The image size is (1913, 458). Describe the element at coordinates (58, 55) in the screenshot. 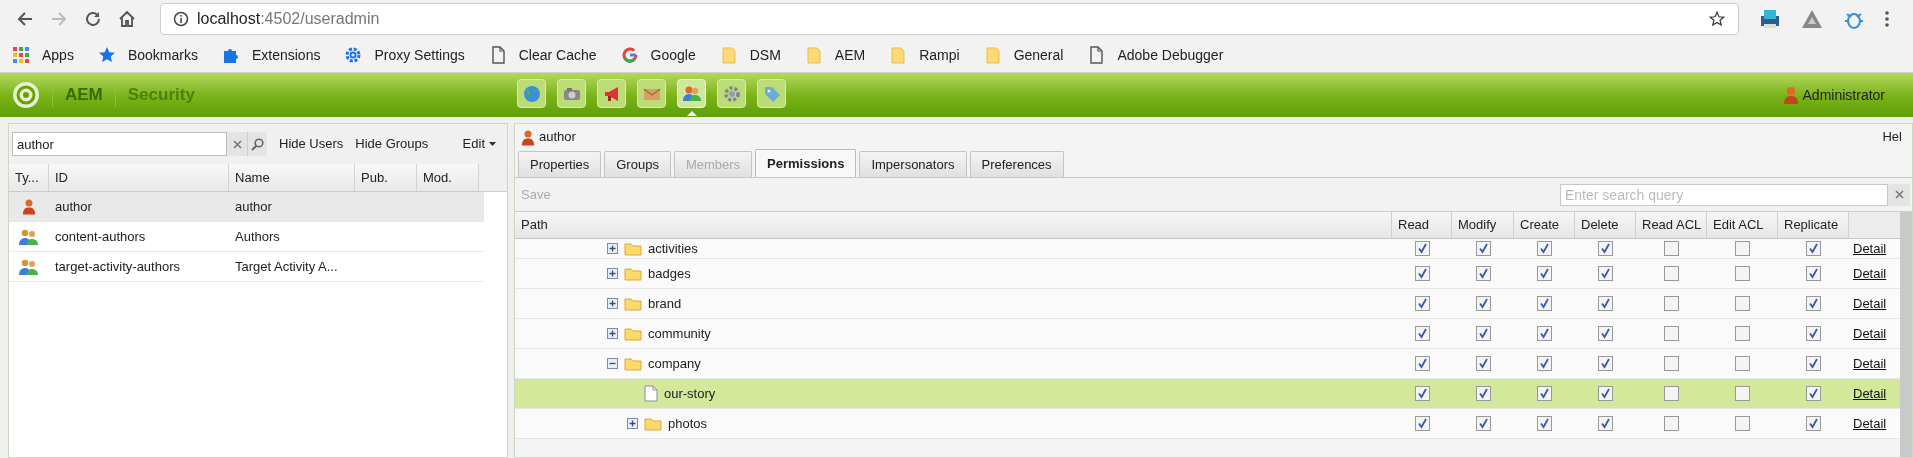

I see `bookmark-link: Apps` at that location.